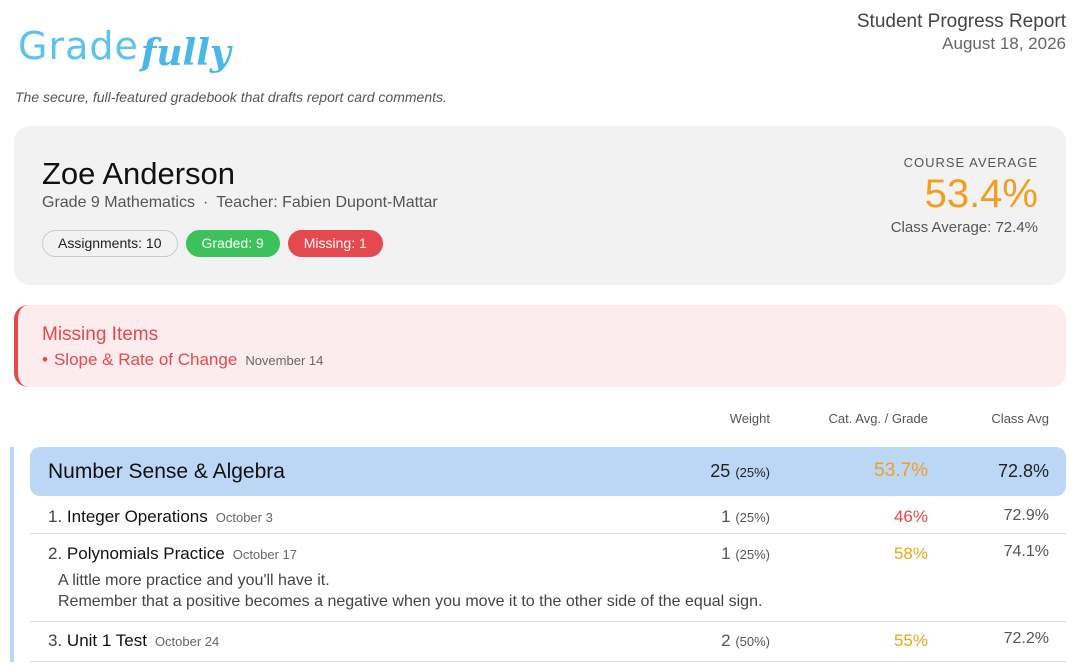  Describe the element at coordinates (1026, 515) in the screenshot. I see `assignment-class-average: 72.9%` at that location.